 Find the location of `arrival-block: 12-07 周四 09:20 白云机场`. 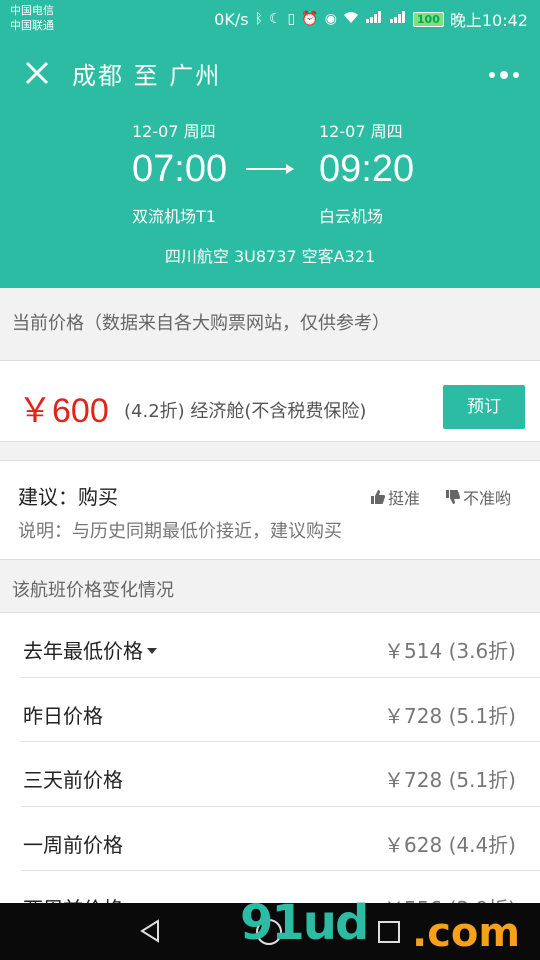

arrival-block: 12-07 周四 09:20 白云机场 is located at coordinates (366, 172).